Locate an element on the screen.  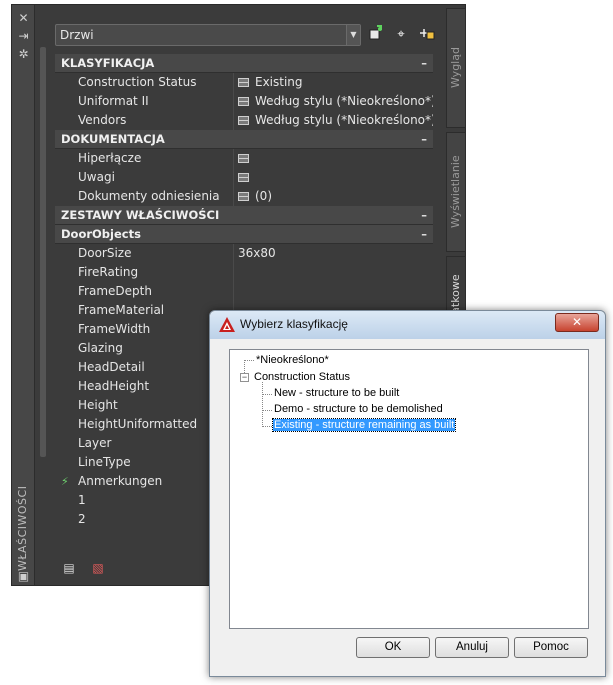
palette-scrollbar is located at coordinates (43, 252).